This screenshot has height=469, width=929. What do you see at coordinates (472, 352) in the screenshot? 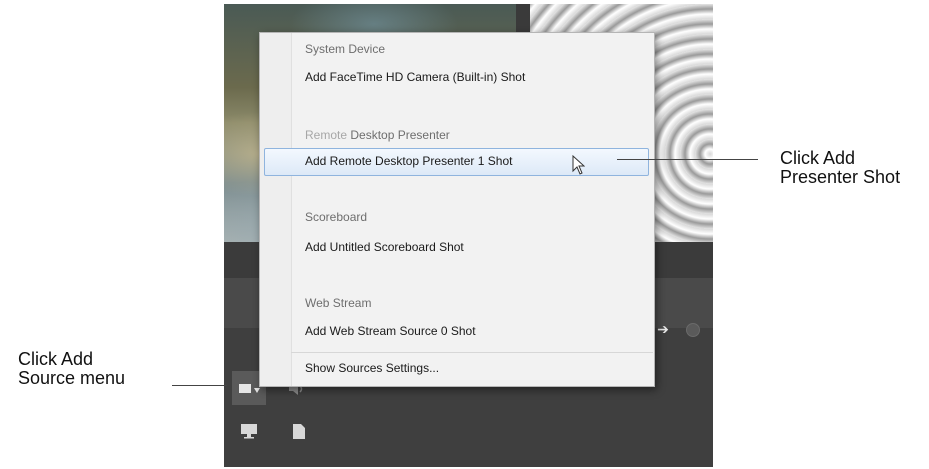
I see `menu-separator` at bounding box center [472, 352].